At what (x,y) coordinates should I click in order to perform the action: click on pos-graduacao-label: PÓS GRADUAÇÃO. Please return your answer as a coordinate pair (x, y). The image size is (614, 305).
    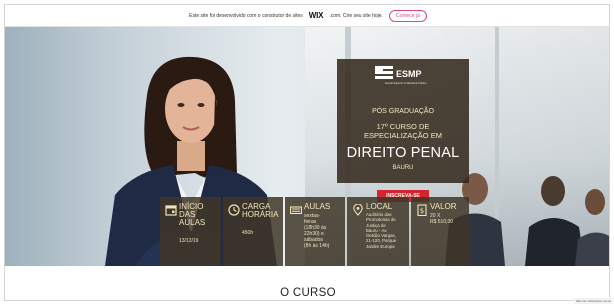
    Looking at the image, I should click on (403, 111).